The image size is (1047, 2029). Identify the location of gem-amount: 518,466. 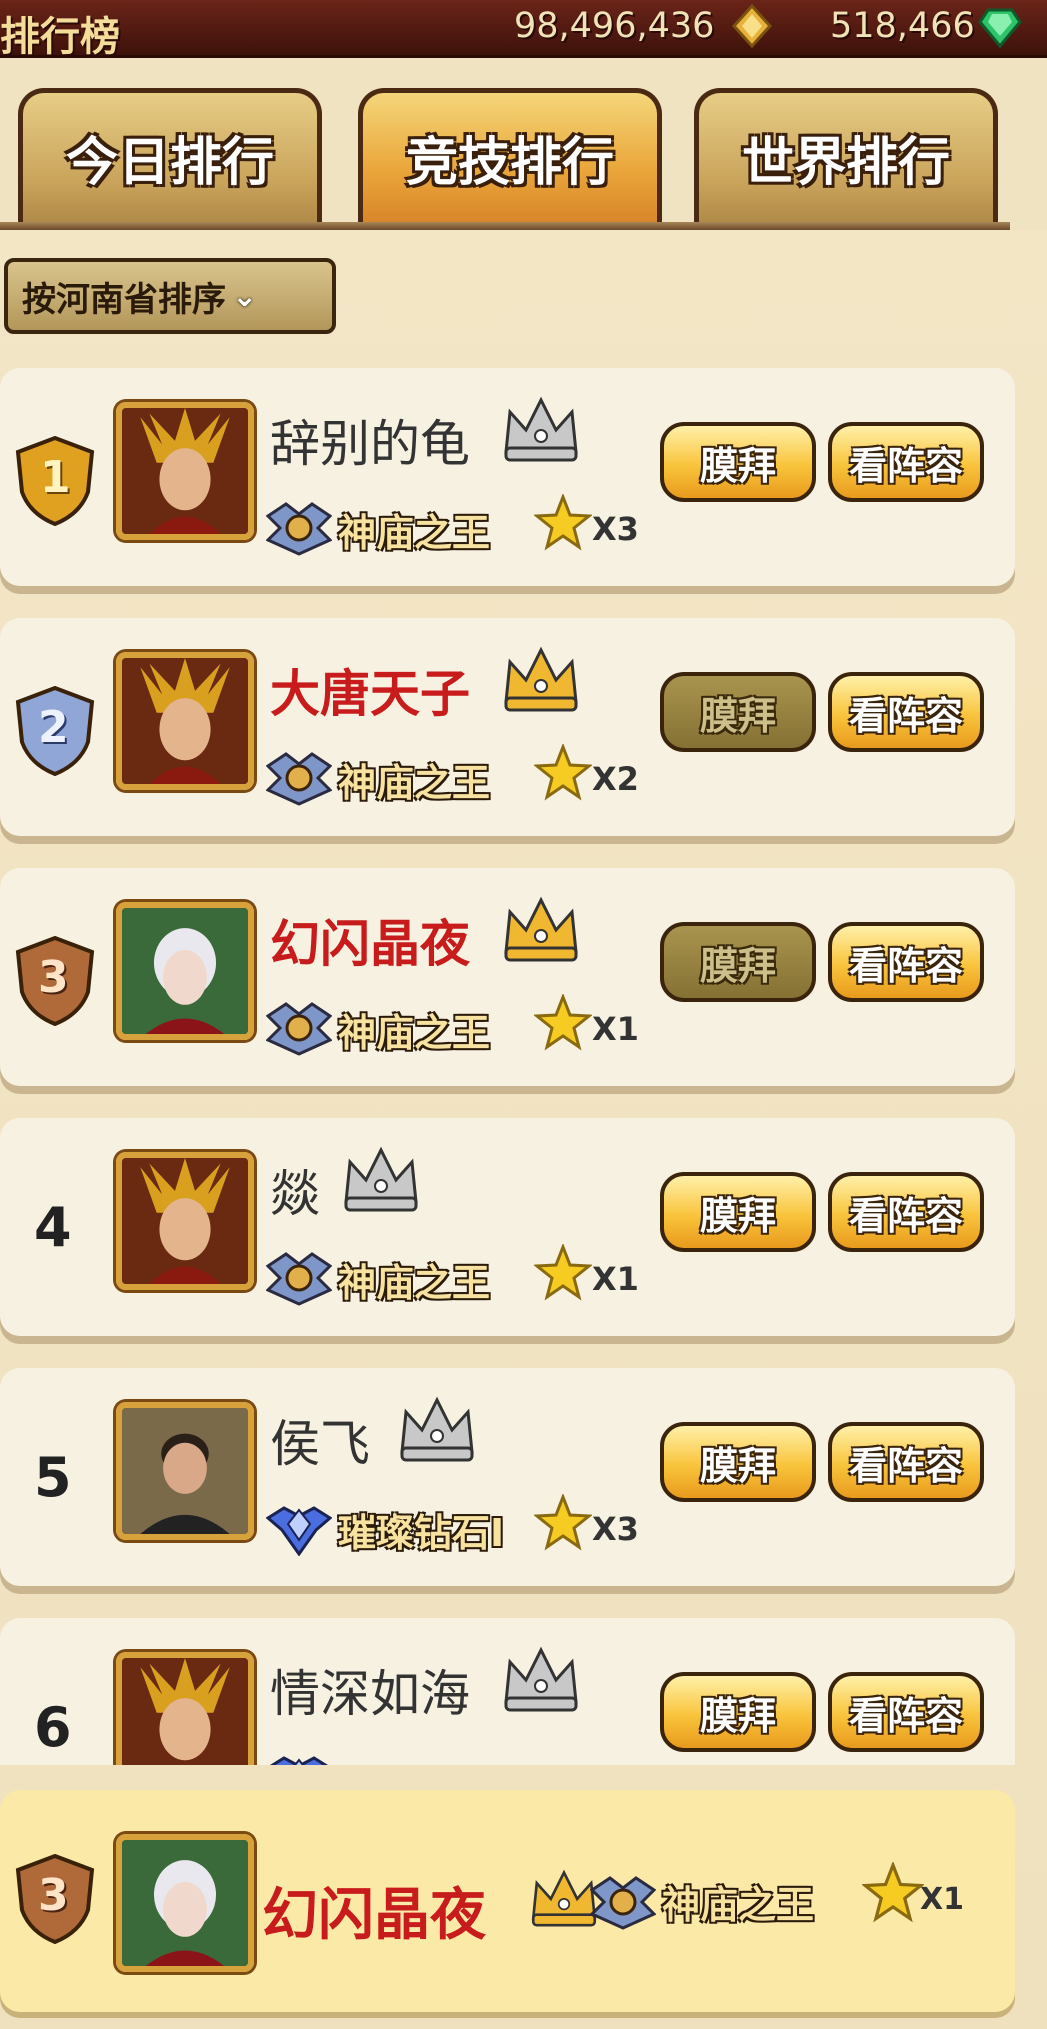
(902, 26).